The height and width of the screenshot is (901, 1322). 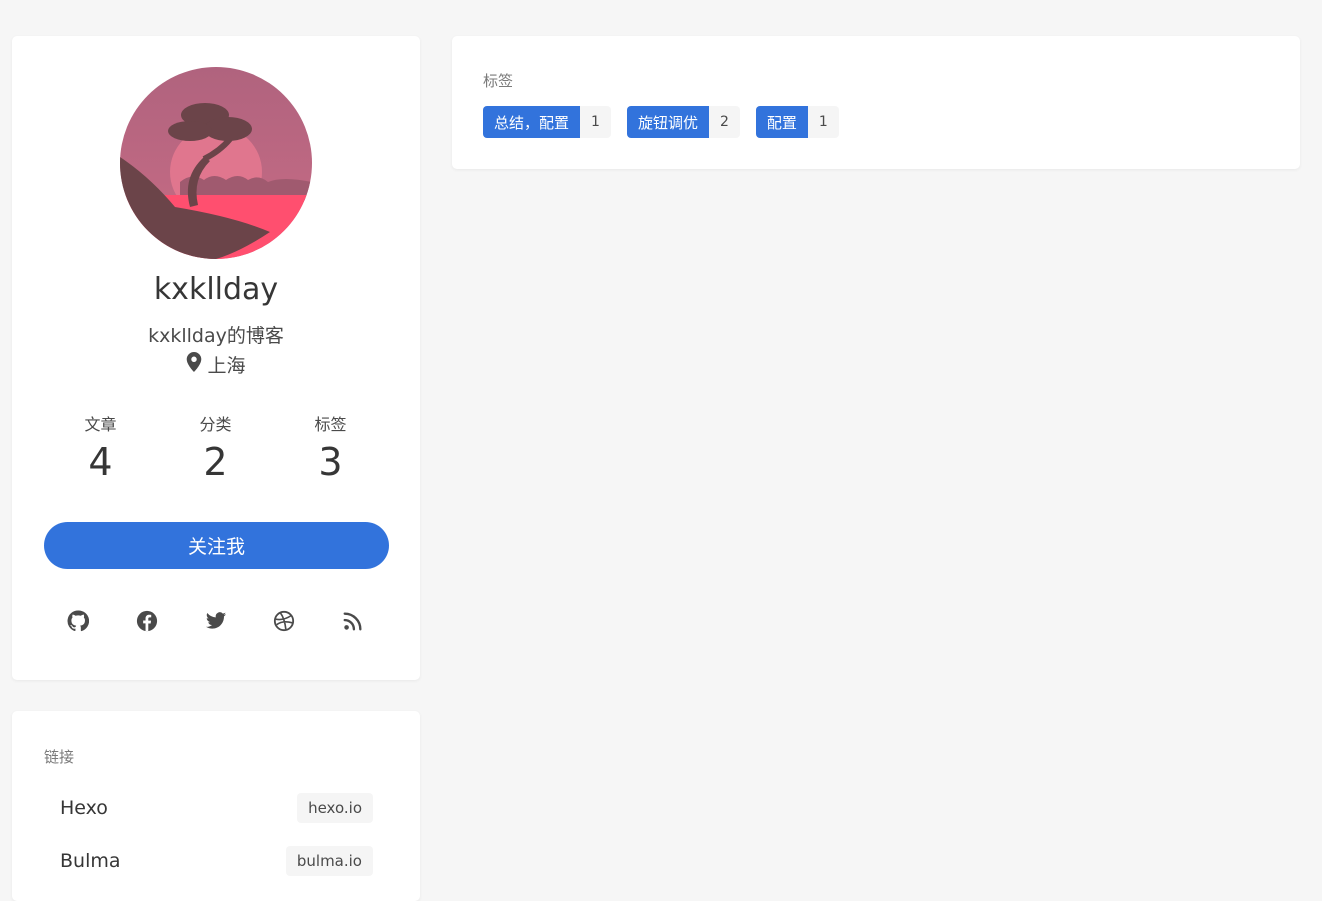 What do you see at coordinates (335, 807) in the screenshot?
I see `link-host-badge: hexo.io` at bounding box center [335, 807].